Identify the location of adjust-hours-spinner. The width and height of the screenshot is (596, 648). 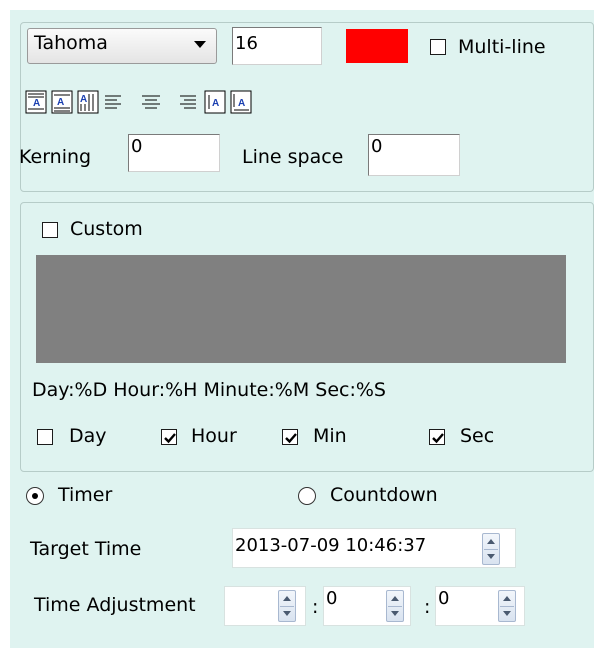
(287, 606).